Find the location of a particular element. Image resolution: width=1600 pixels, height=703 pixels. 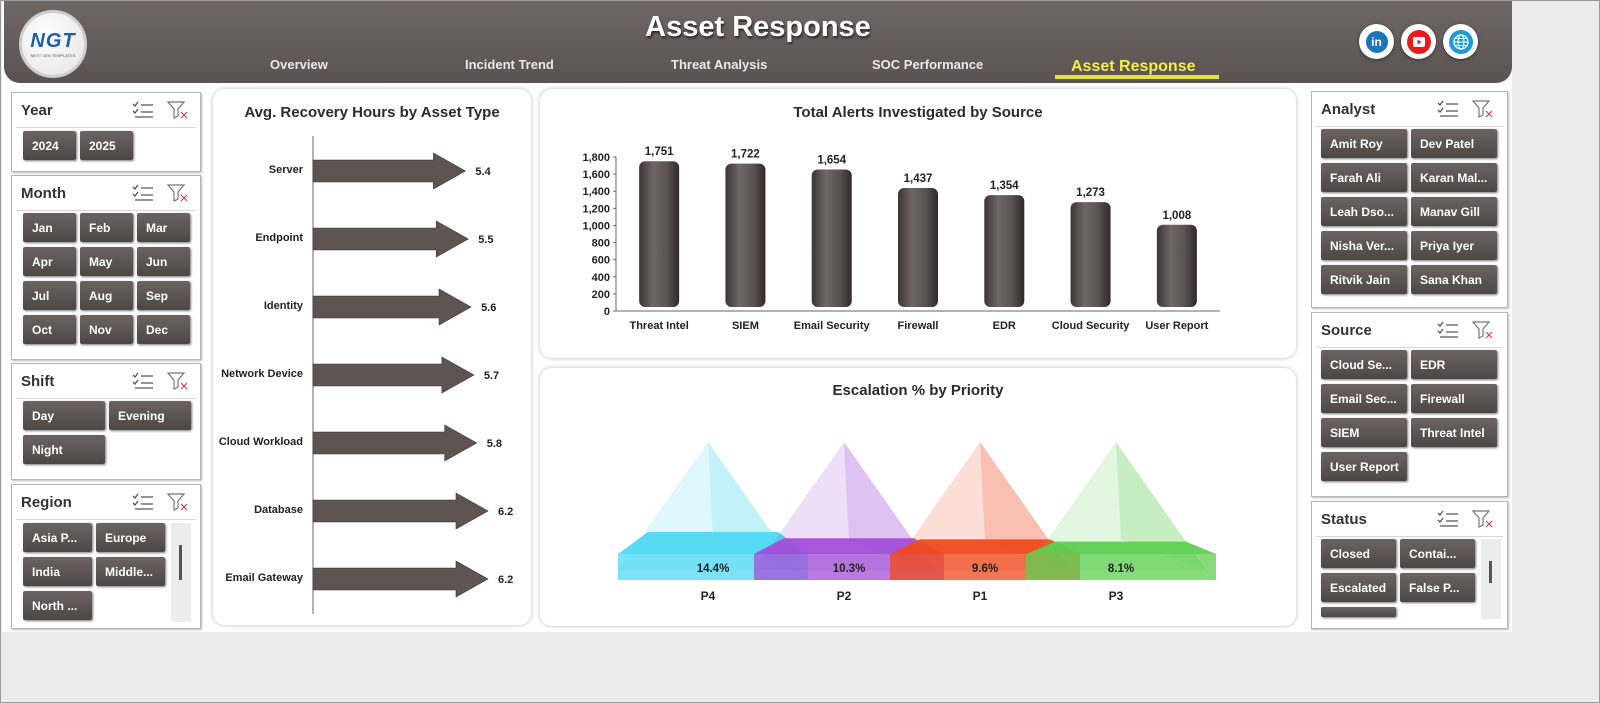

slicer-item: SIEM is located at coordinates (1364, 432).